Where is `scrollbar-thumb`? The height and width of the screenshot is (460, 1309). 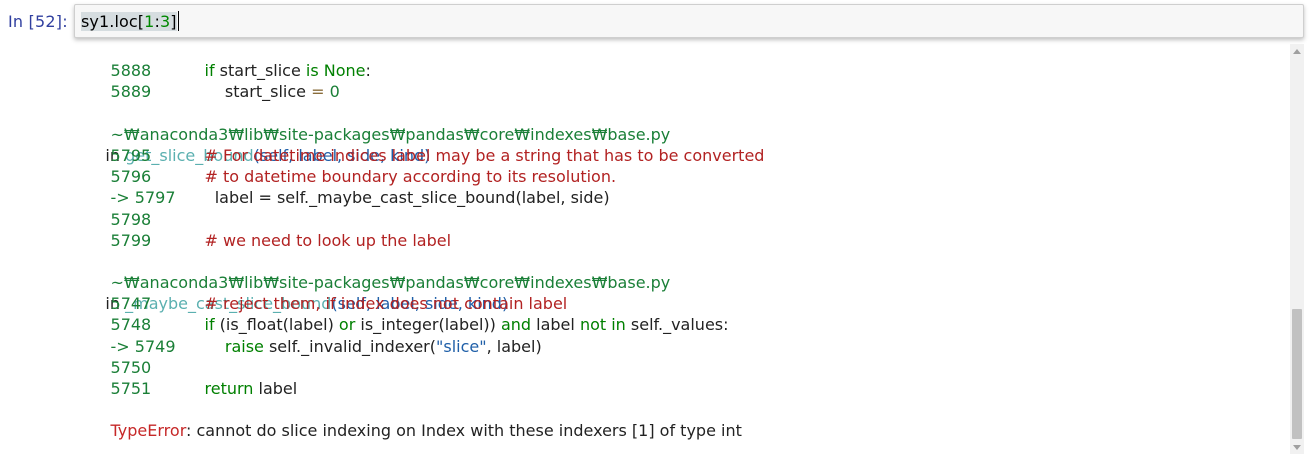 scrollbar-thumb is located at coordinates (1297, 374).